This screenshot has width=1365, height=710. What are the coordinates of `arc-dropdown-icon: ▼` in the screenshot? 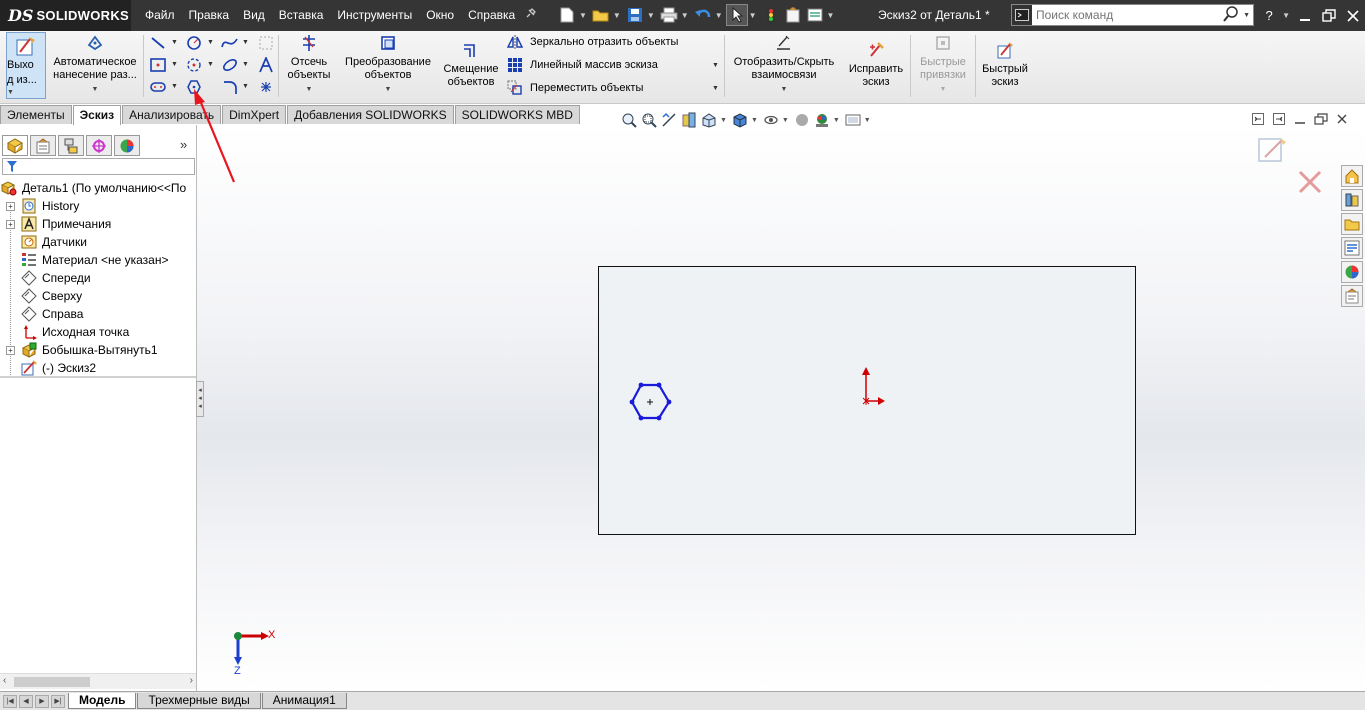 It's located at (210, 64).